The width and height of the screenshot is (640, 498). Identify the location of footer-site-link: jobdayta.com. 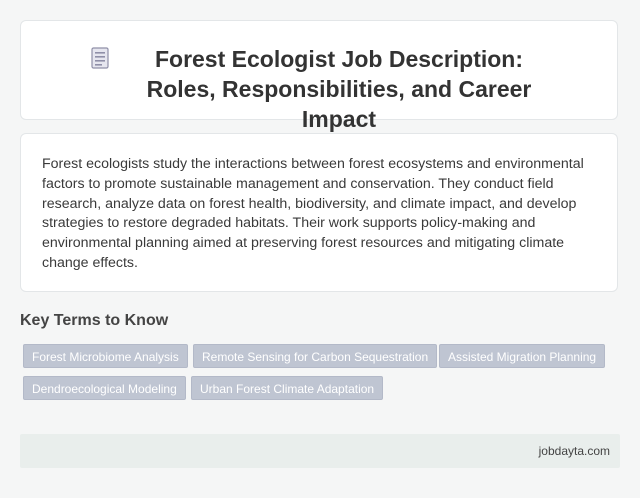
(574, 451).